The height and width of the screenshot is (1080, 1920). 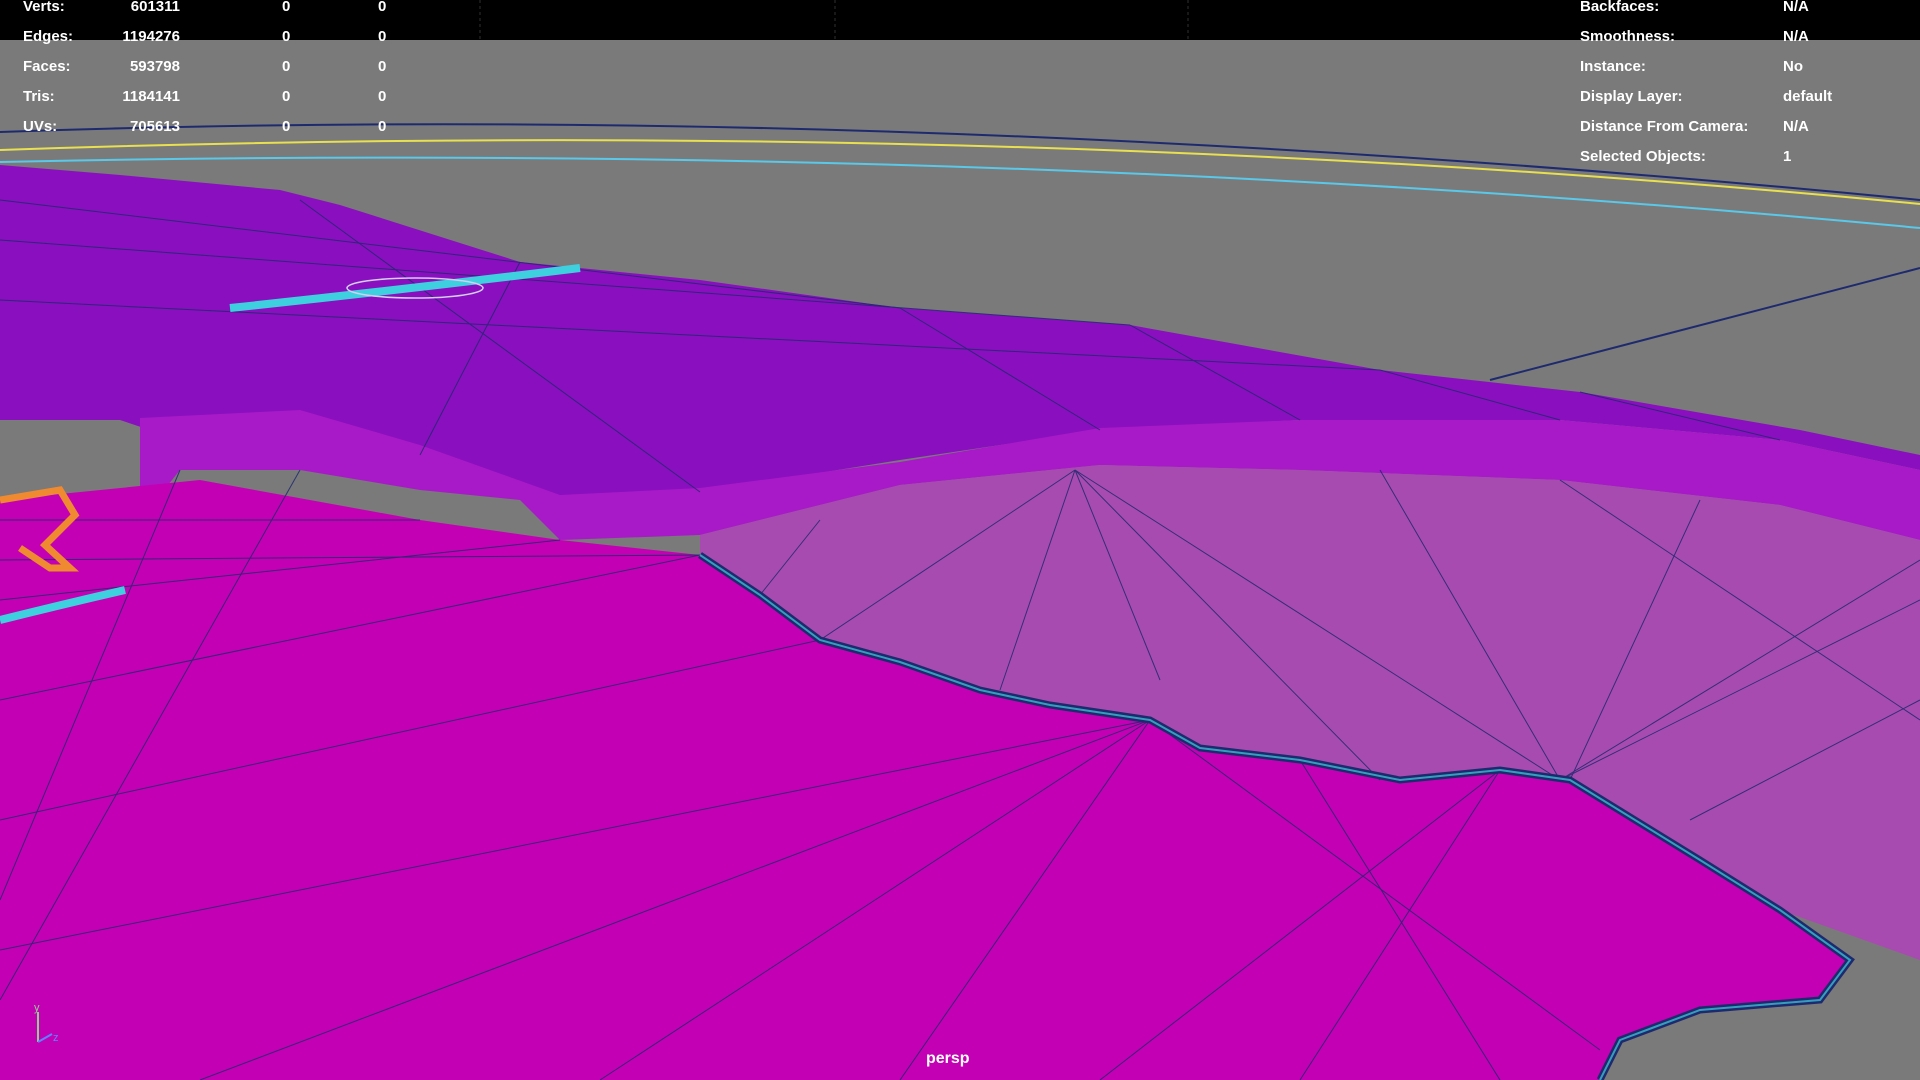 I want to click on axis-z-label: z, so click(x=56, y=1038).